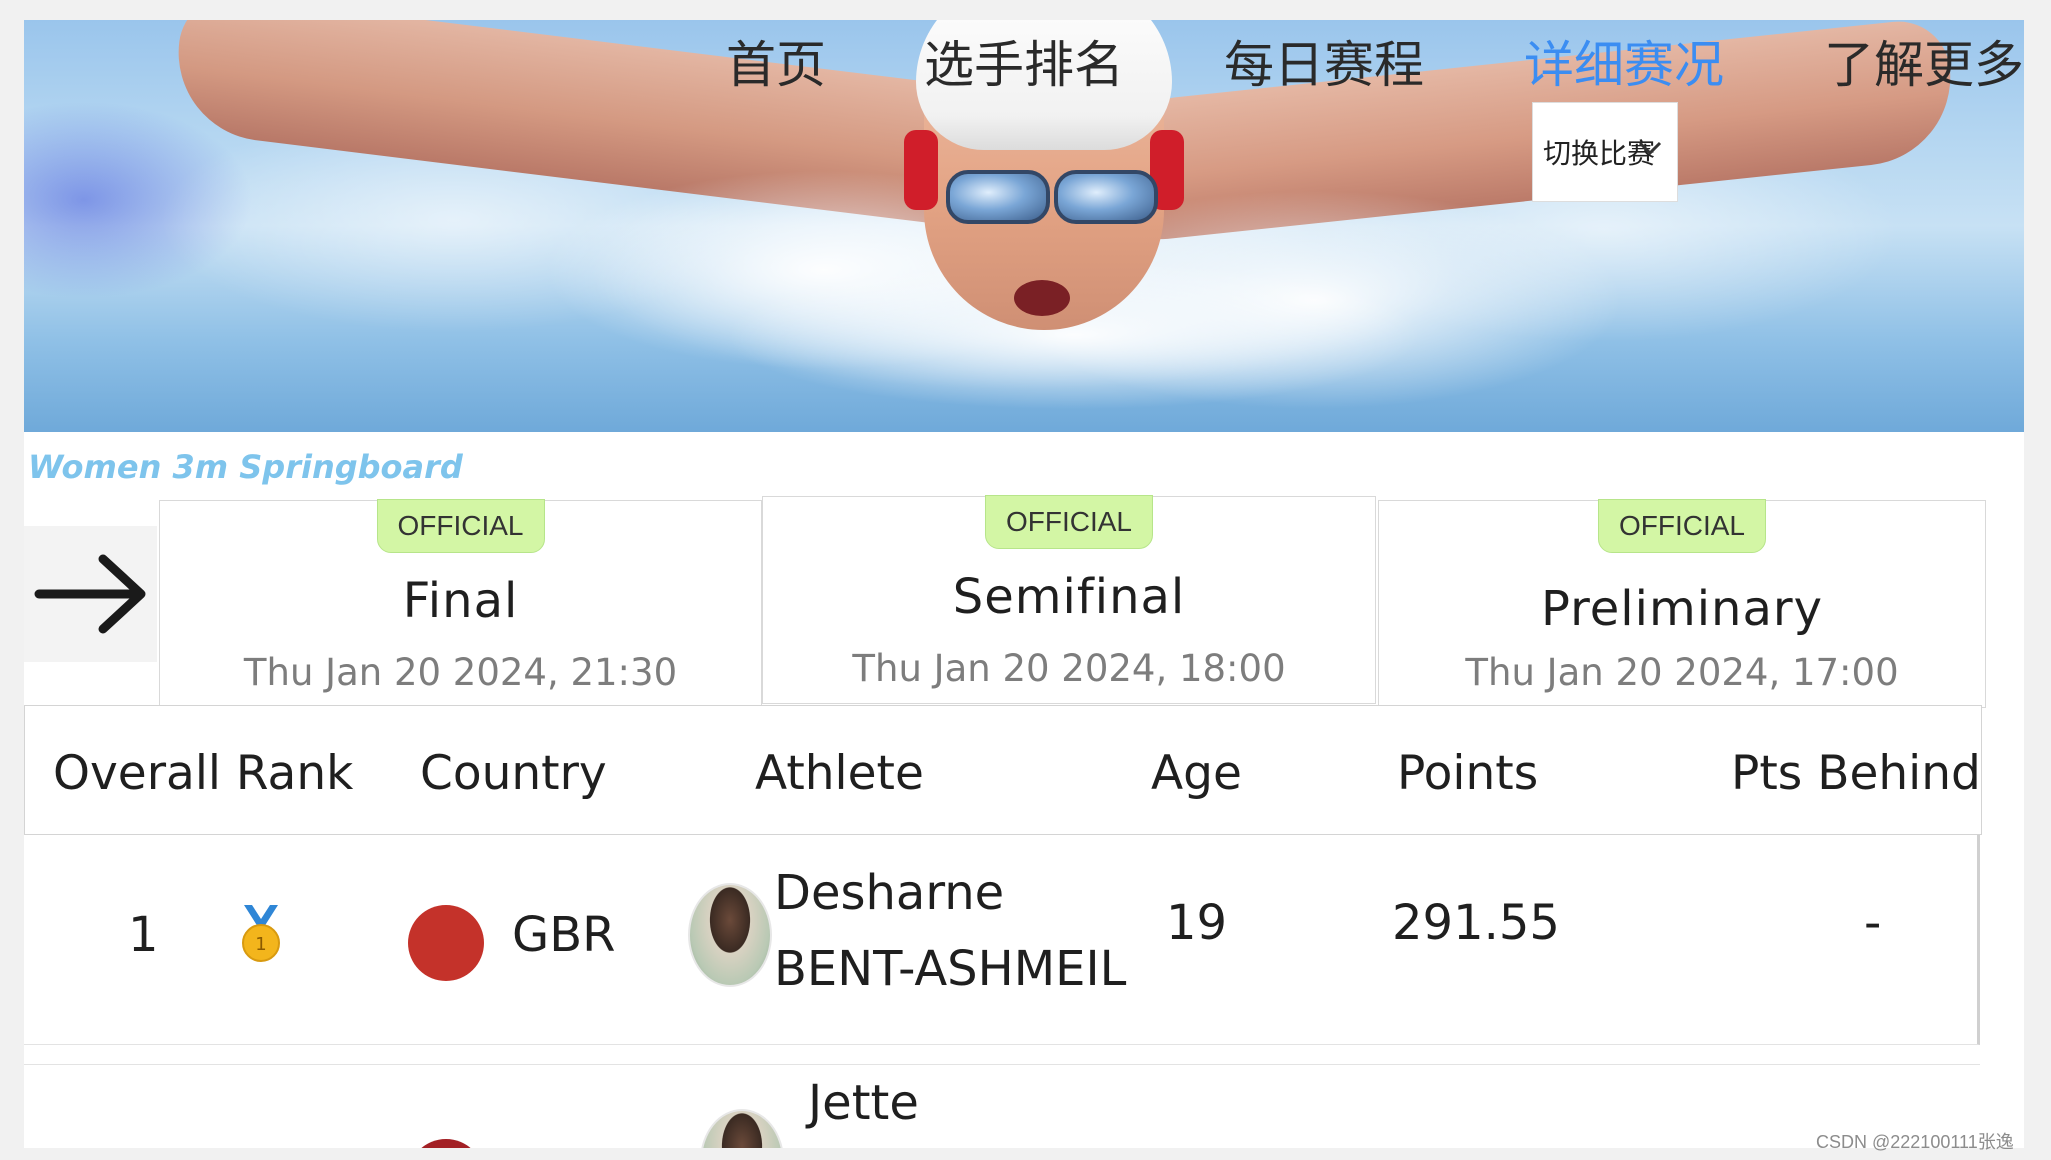  I want to click on table-row: Jette, so click(1002, 1106).